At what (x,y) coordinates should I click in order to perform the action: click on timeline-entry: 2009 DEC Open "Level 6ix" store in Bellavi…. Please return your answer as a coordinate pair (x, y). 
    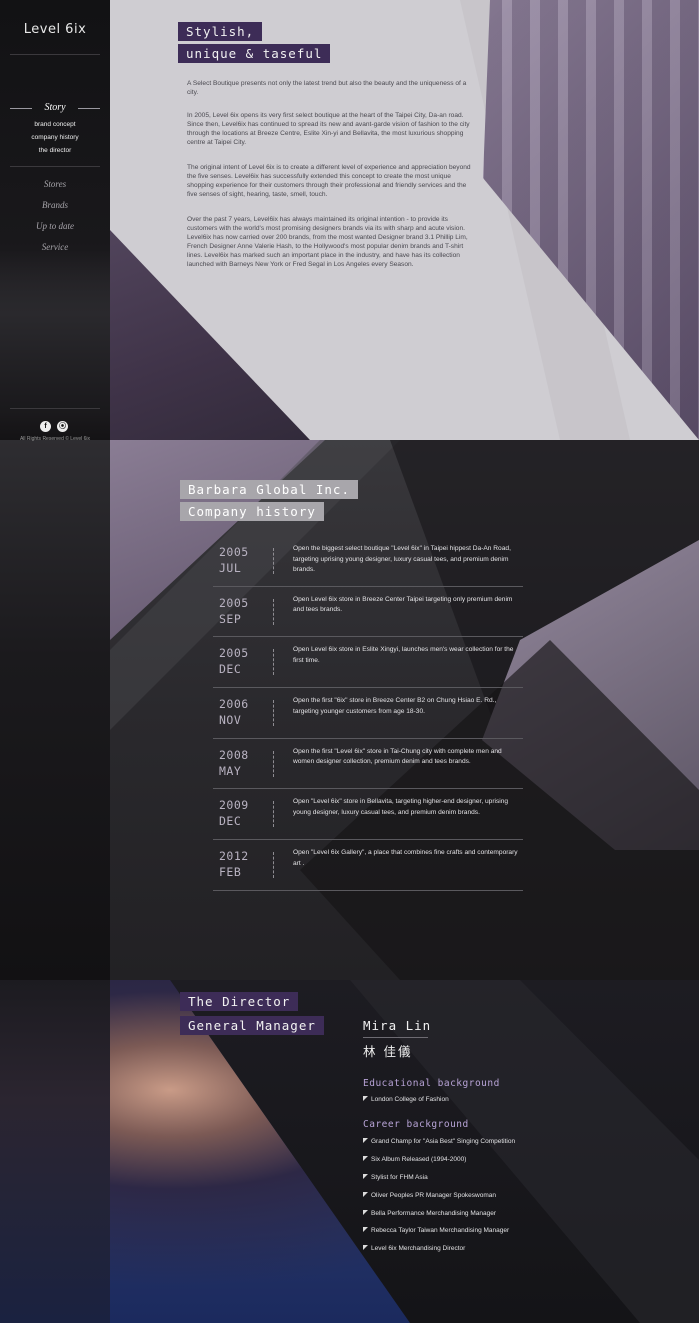
    Looking at the image, I should click on (368, 815).